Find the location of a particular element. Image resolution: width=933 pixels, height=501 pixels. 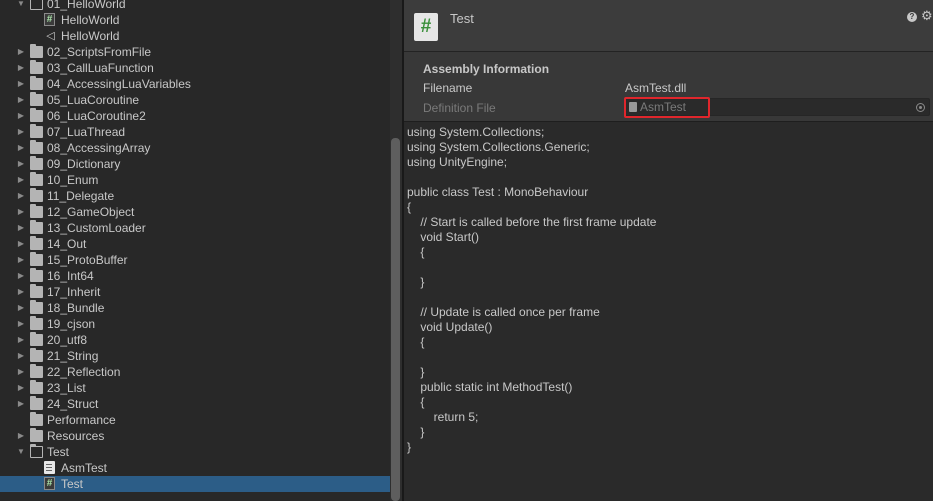

tree-item-label: 10_Enum is located at coordinates (73, 180).